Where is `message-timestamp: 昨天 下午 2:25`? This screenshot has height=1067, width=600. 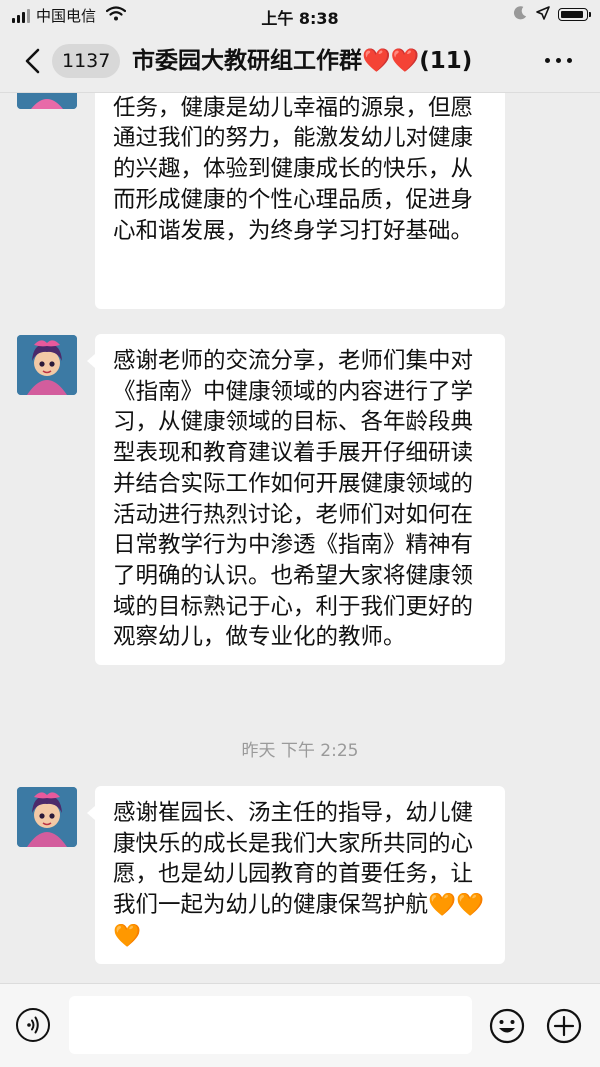 message-timestamp: 昨天 下午 2:25 is located at coordinates (300, 751).